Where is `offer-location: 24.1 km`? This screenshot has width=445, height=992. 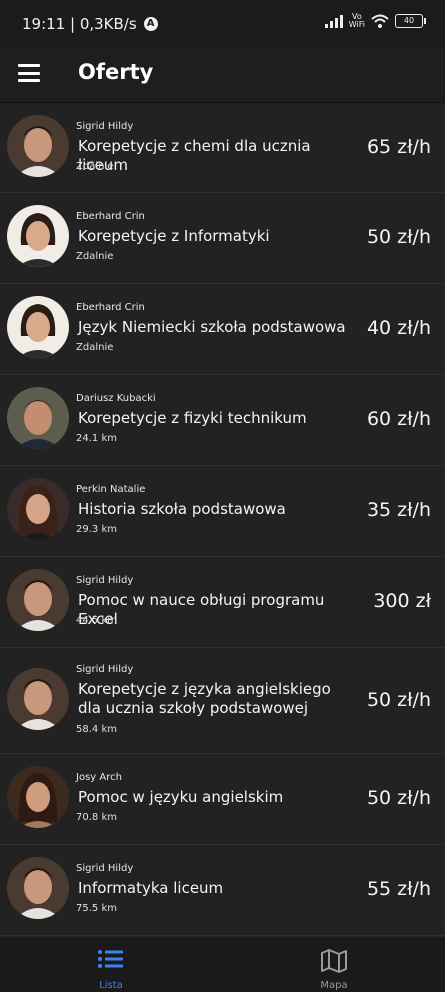 offer-location: 24.1 km is located at coordinates (96, 438).